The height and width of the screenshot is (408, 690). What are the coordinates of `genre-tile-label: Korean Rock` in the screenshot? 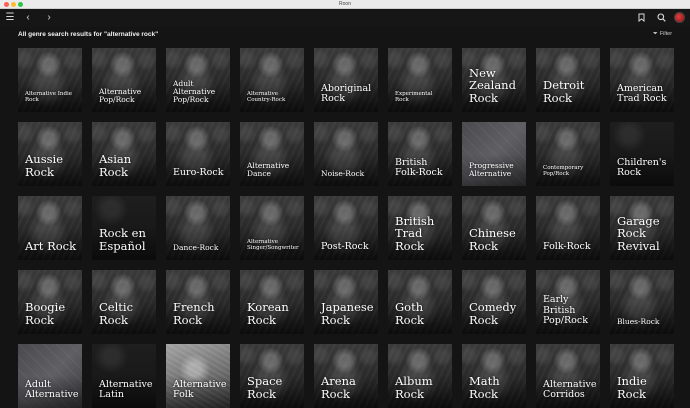 It's located at (268, 313).